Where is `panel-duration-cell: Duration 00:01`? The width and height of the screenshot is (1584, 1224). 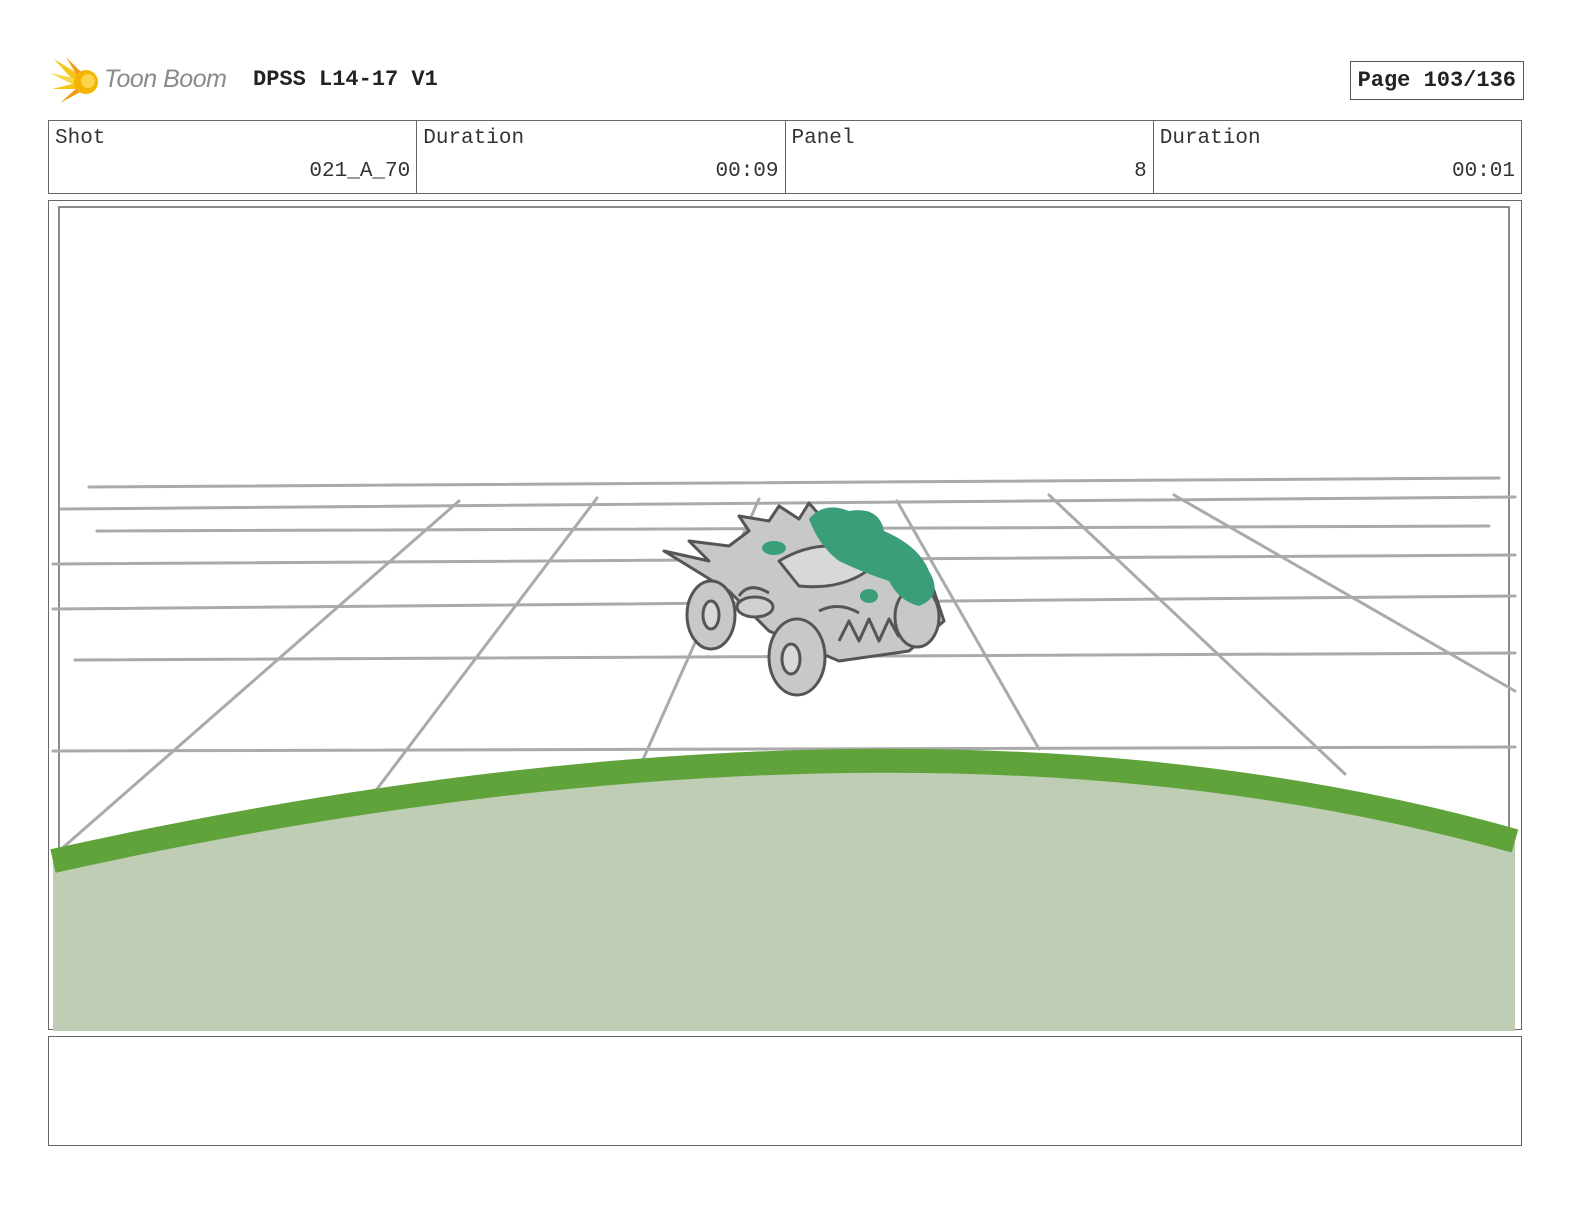 panel-duration-cell: Duration 00:01 is located at coordinates (1337, 157).